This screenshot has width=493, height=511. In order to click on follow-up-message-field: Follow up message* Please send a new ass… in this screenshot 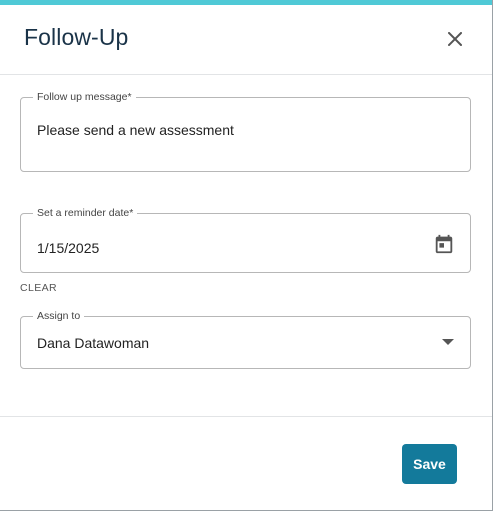, I will do `click(245, 131)`.